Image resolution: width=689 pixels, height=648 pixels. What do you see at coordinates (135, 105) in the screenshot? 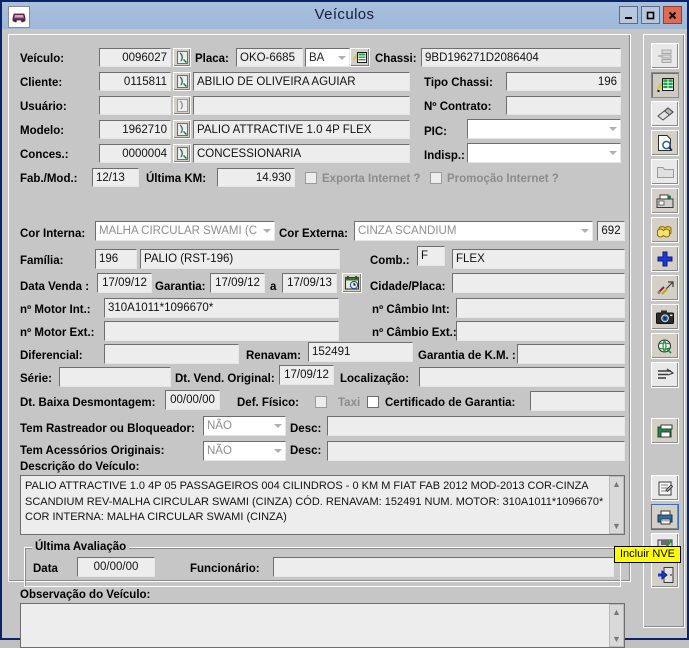
I see `usuario-code-input` at bounding box center [135, 105].